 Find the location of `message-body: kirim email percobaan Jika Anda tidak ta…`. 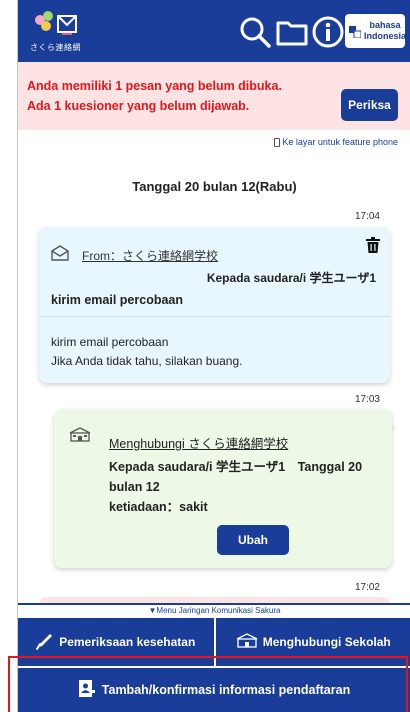

message-body: kirim email percobaan Jika Anda tidak ta… is located at coordinates (146, 352).